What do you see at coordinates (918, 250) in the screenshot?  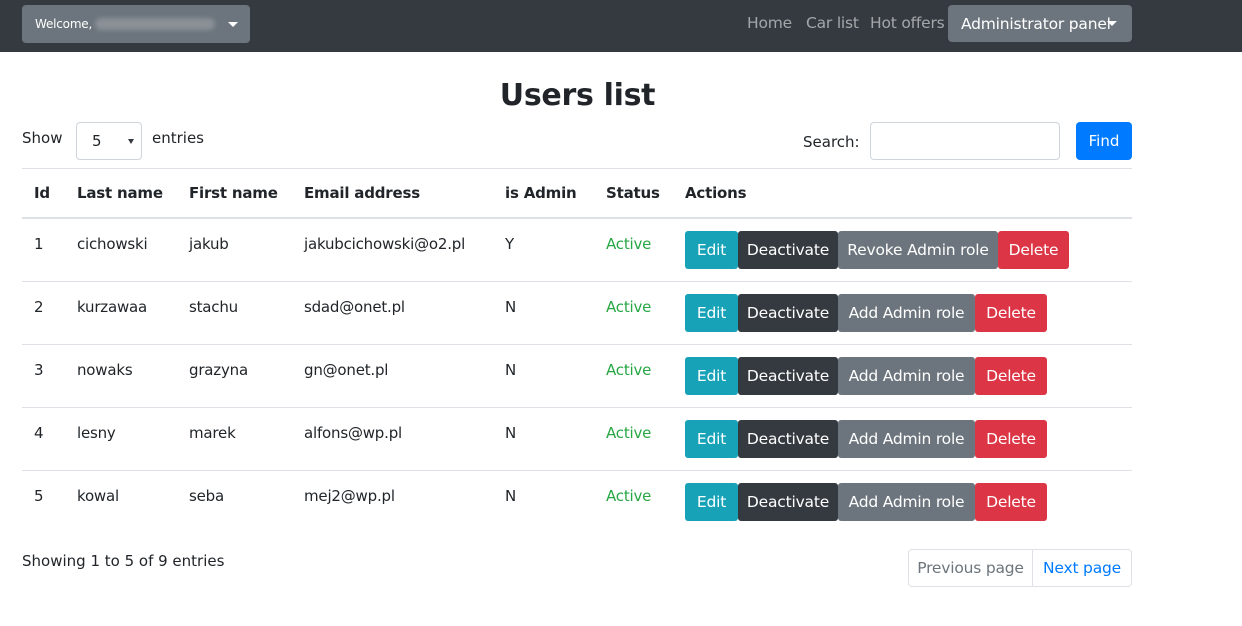 I see `revoke-admin-role-button: Revoke Admin role` at bounding box center [918, 250].